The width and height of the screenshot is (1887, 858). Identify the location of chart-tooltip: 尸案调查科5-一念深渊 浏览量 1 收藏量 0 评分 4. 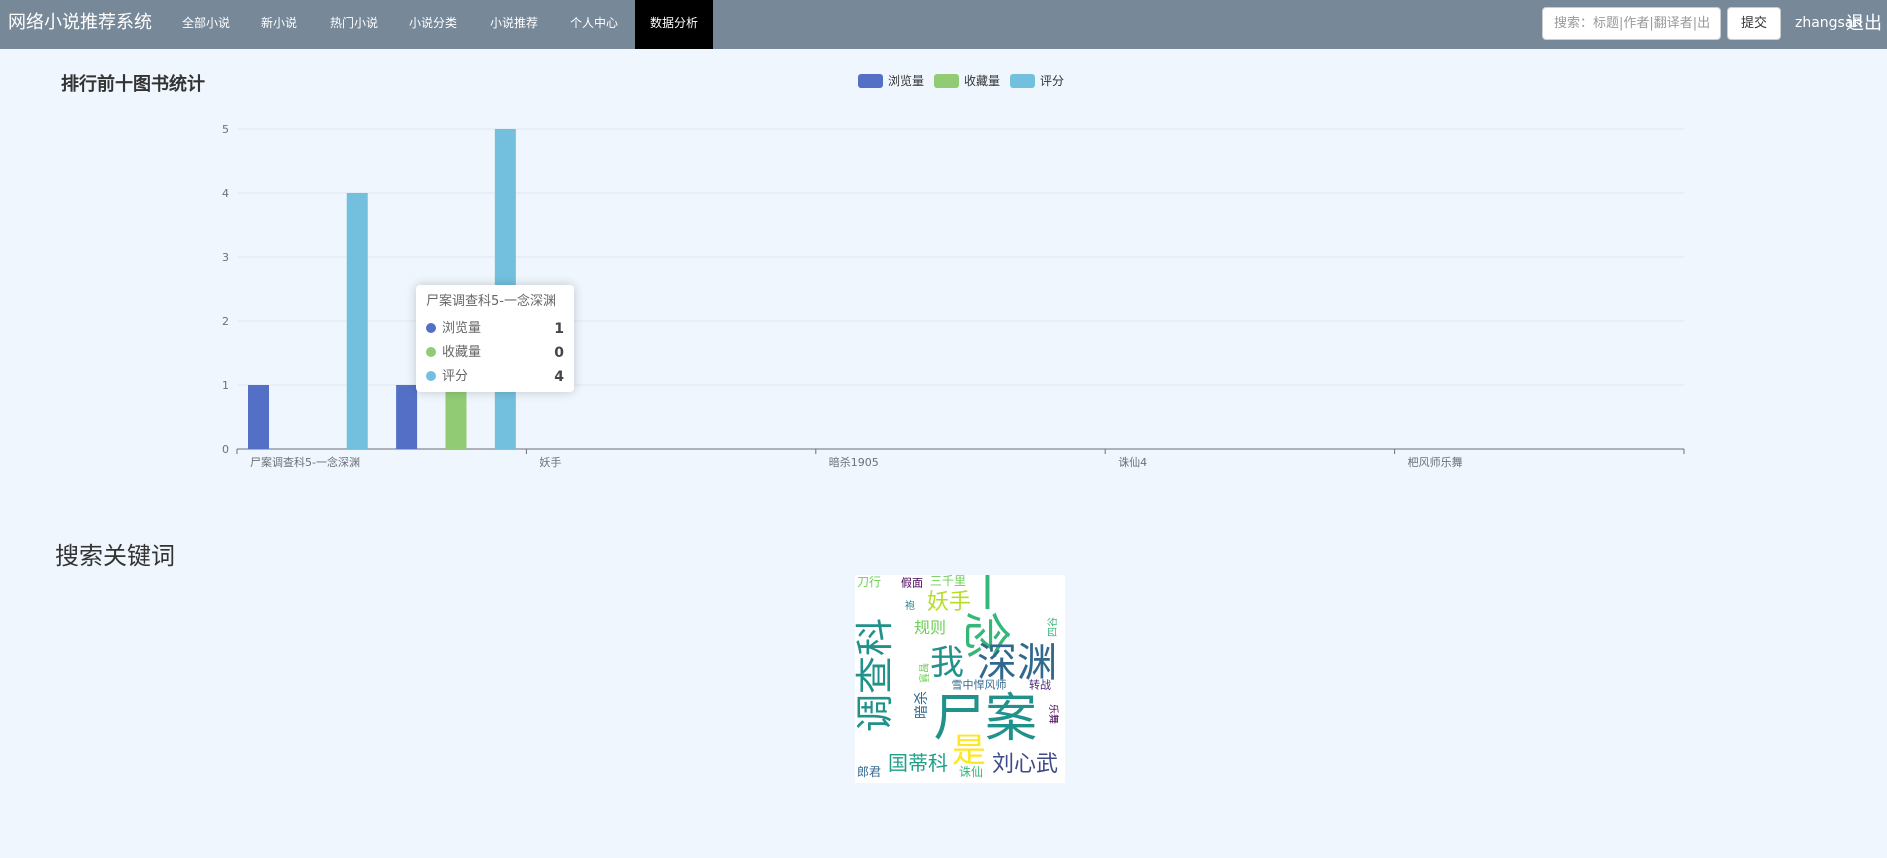
(495, 338).